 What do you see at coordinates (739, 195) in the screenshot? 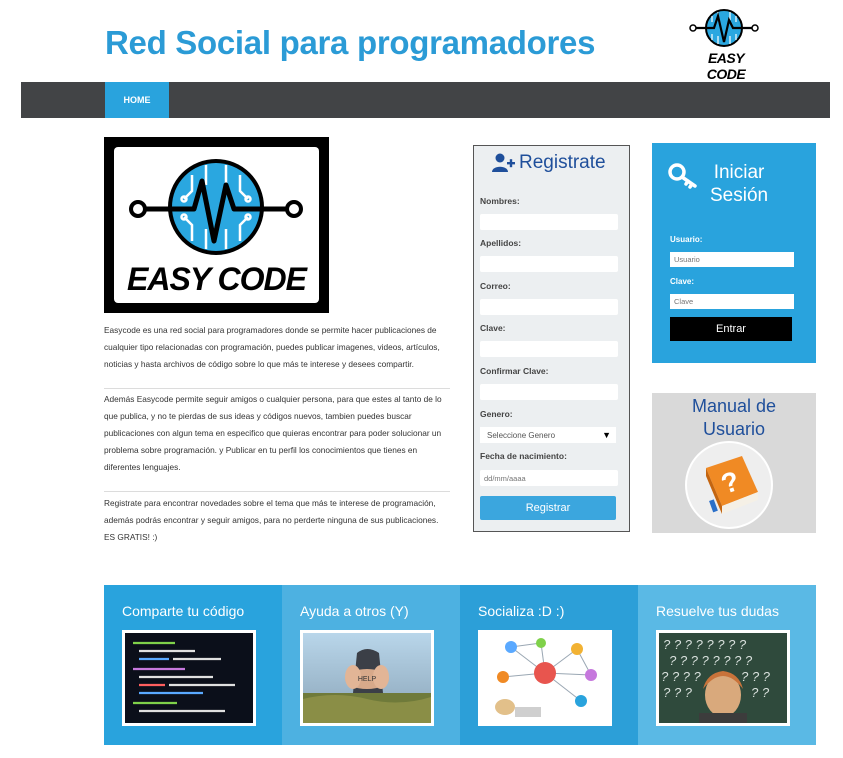
I see `login-title-line2: Sesión` at bounding box center [739, 195].